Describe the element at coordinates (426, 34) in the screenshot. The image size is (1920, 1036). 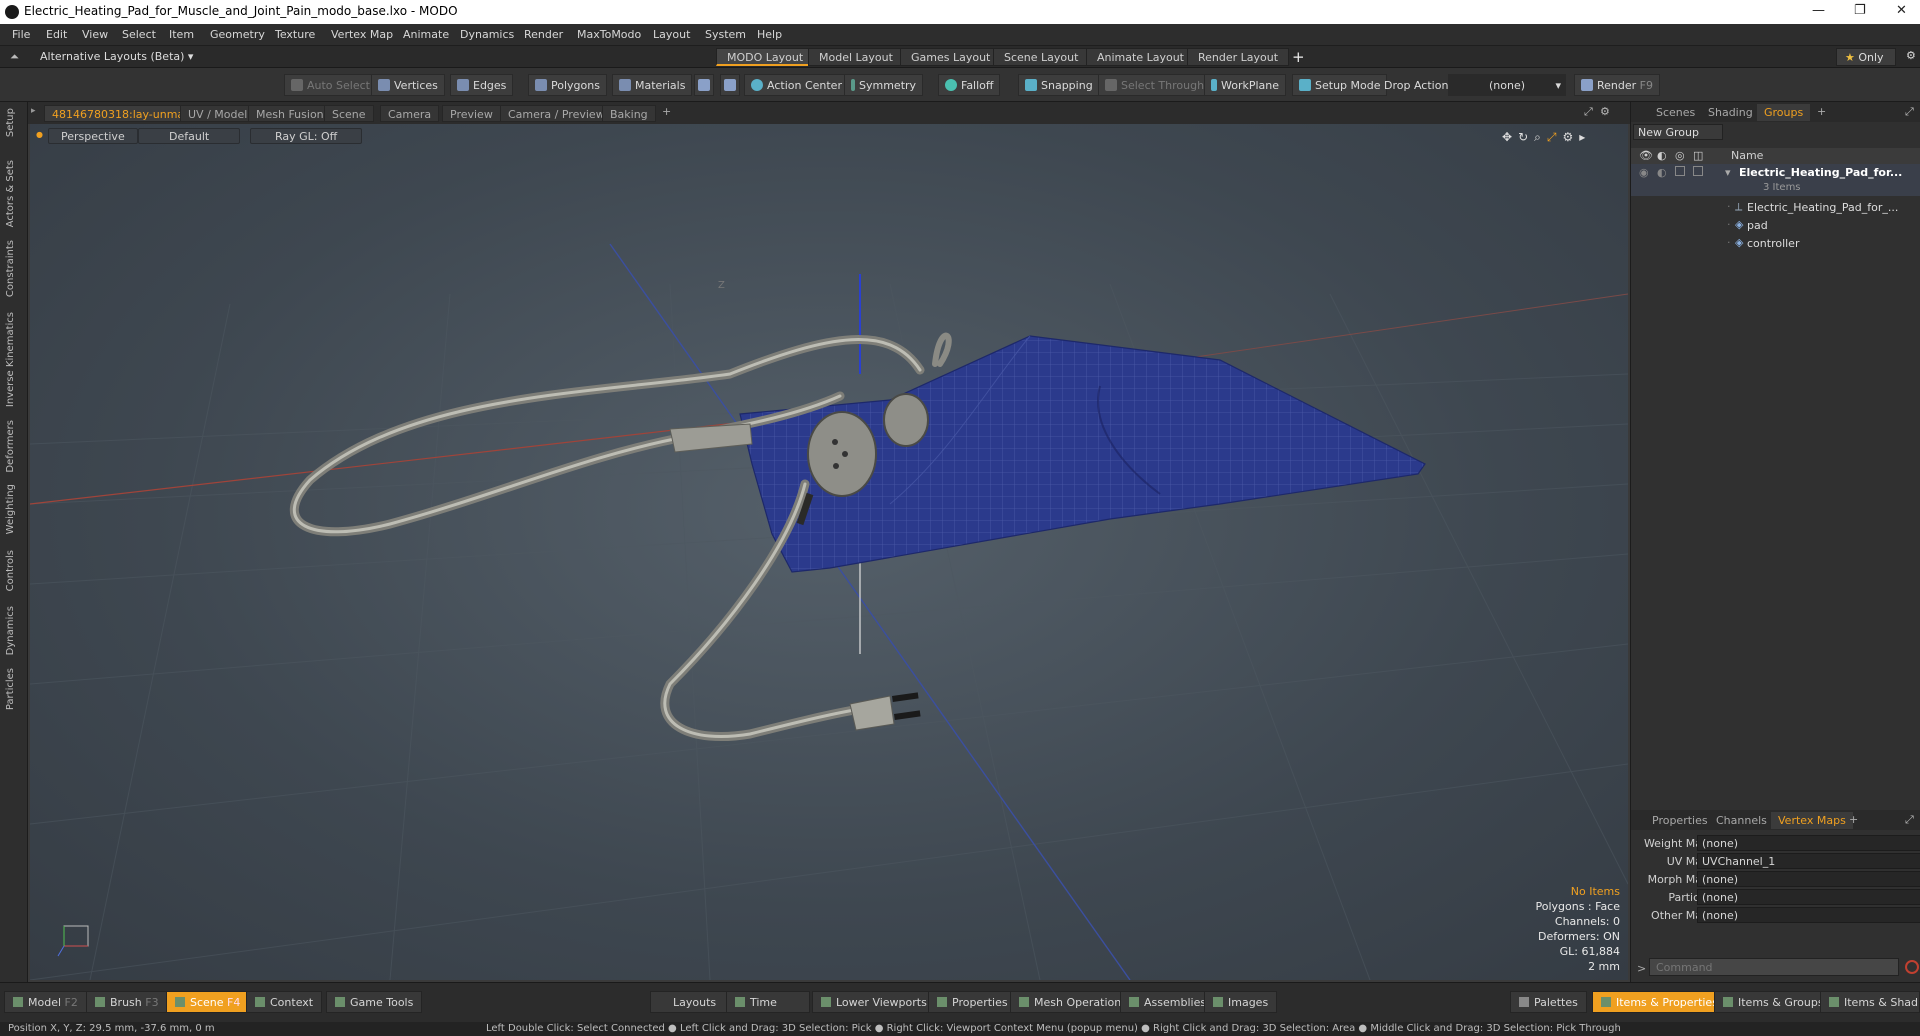
I see `menu-animate: Animate` at that location.